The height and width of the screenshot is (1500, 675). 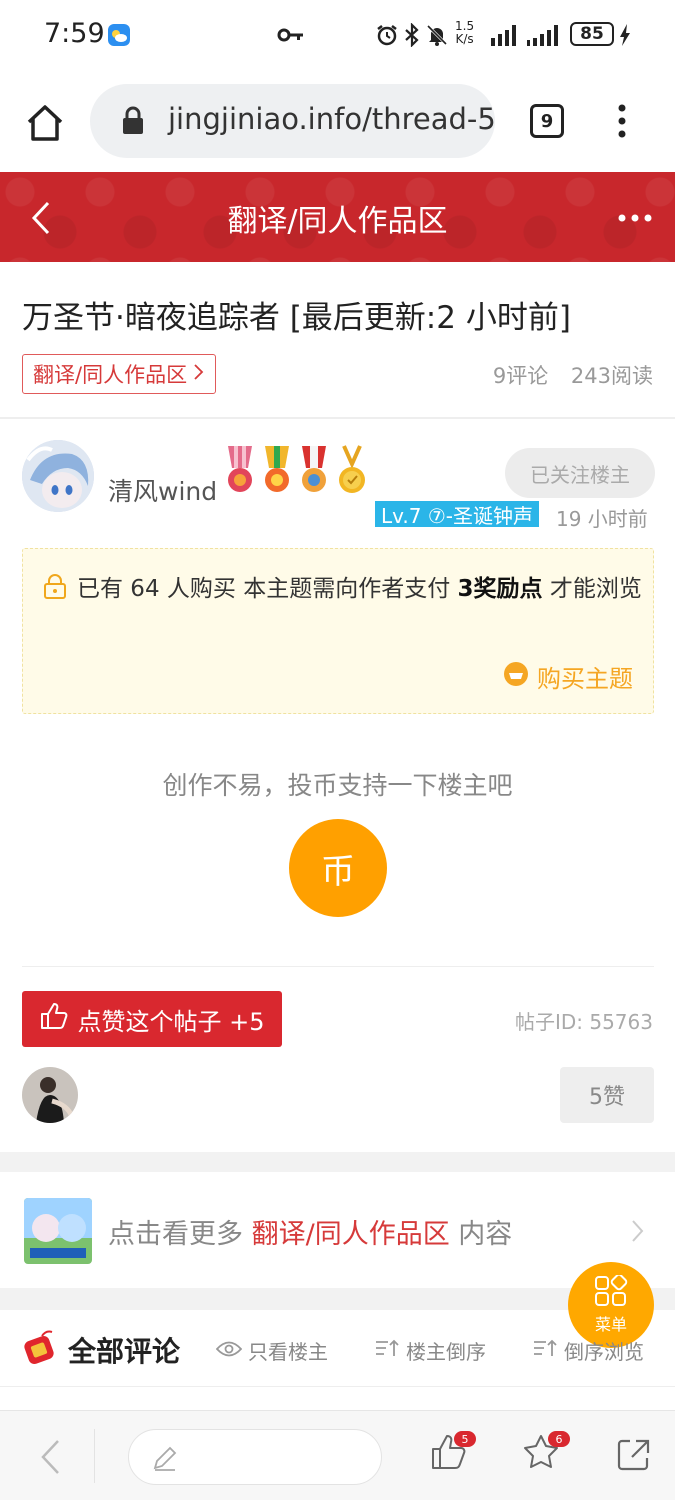 I want to click on comment-input, so click(x=255, y=1457).